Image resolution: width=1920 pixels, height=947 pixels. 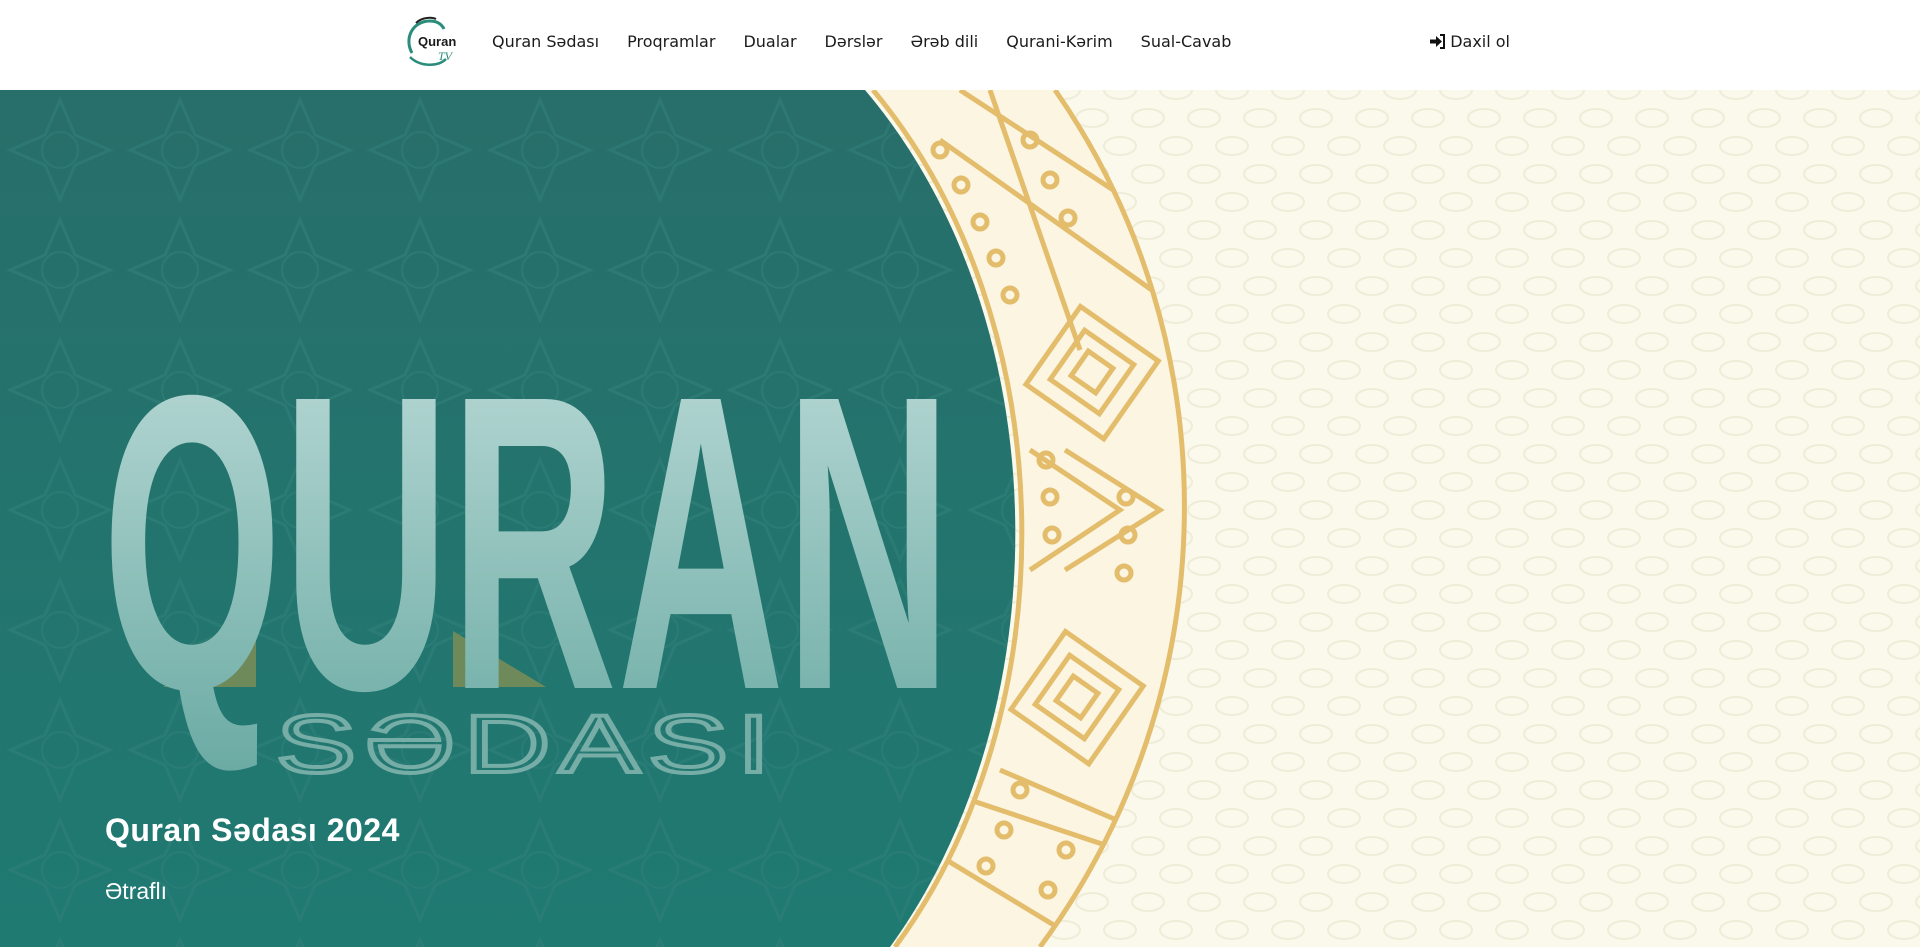 I want to click on quran-tv-logo: Quran TV, so click(x=430, y=41).